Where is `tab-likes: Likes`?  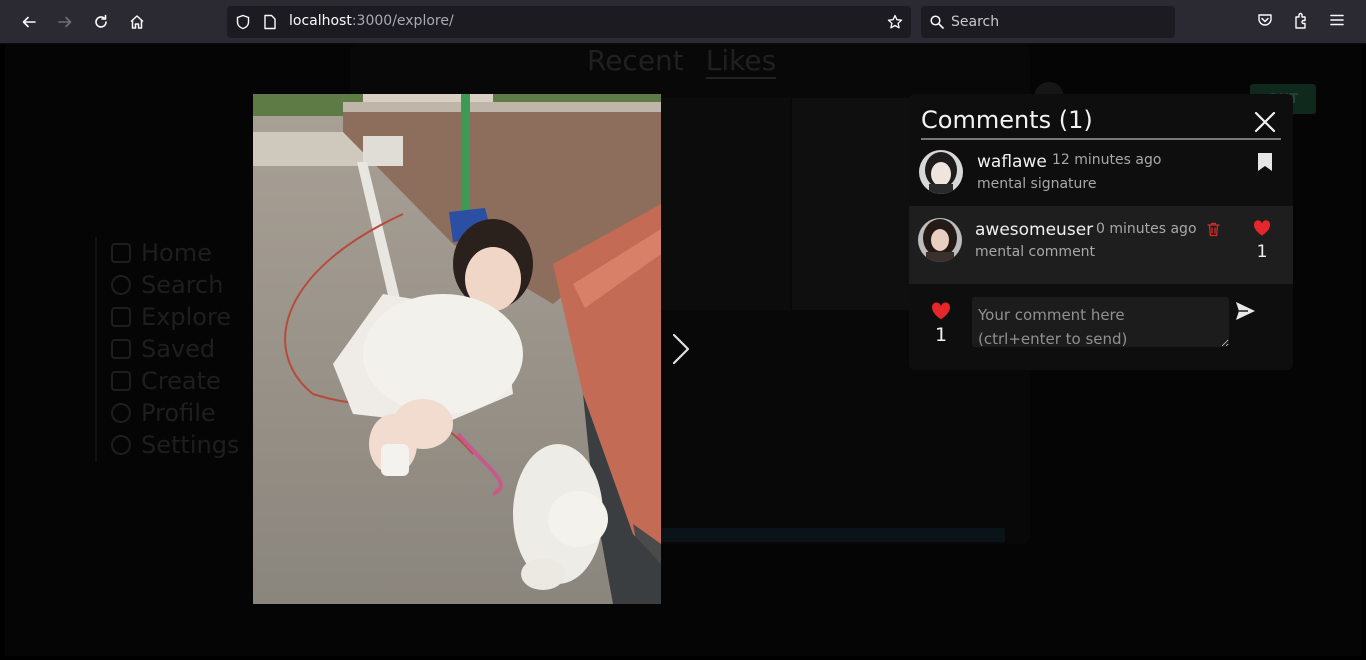 tab-likes: Likes is located at coordinates (741, 61).